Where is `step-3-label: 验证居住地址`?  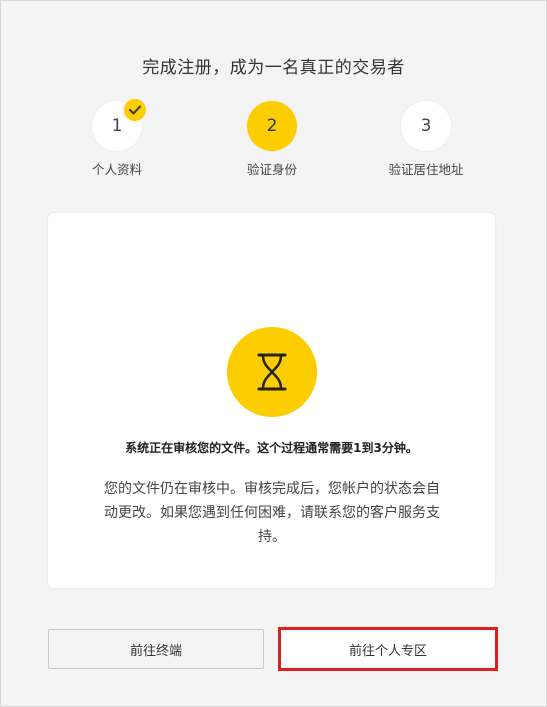
step-3-label: 验证居住地址 is located at coordinates (426, 169).